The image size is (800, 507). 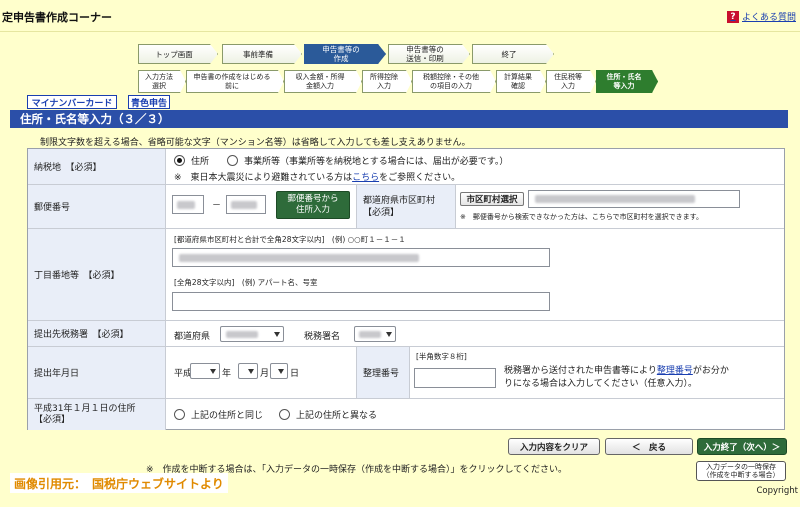 What do you see at coordinates (217, 206) in the screenshot?
I see `postal-dash: －` at bounding box center [217, 206].